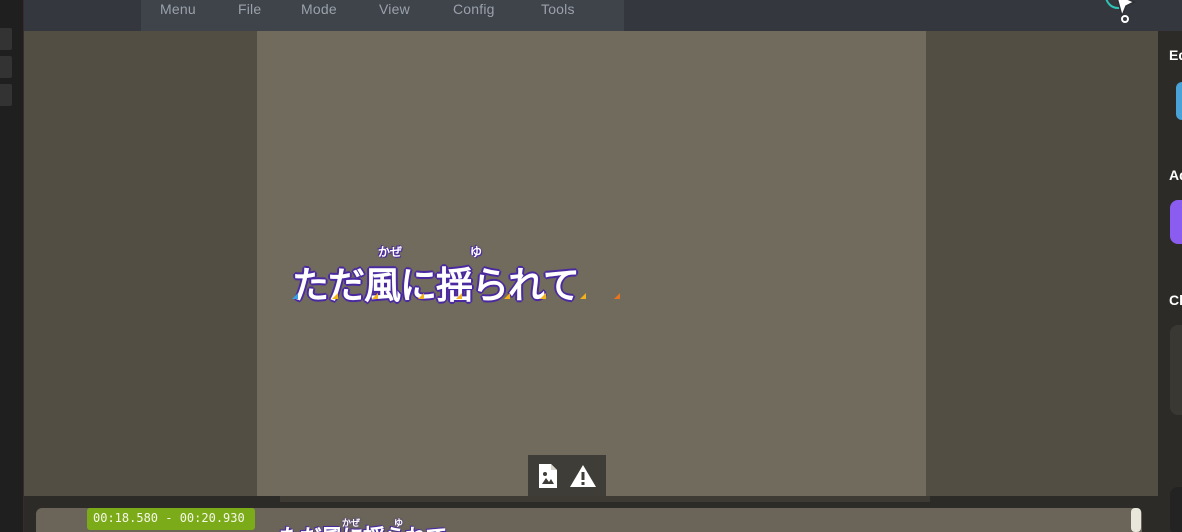 This screenshot has width=1182, height=532. What do you see at coordinates (1136, 520) in the screenshot?
I see `vertical-scrollbar` at bounding box center [1136, 520].